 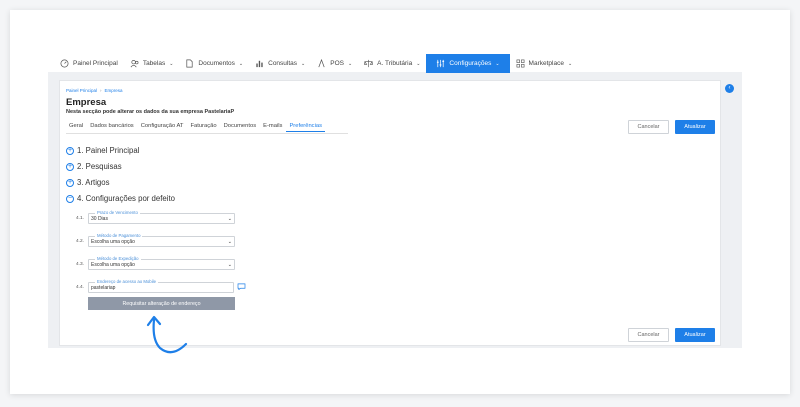 I want to click on metodo-pagamento-select: Método de Pagamento Escolha uma opção ⌄, so click(x=161, y=240).